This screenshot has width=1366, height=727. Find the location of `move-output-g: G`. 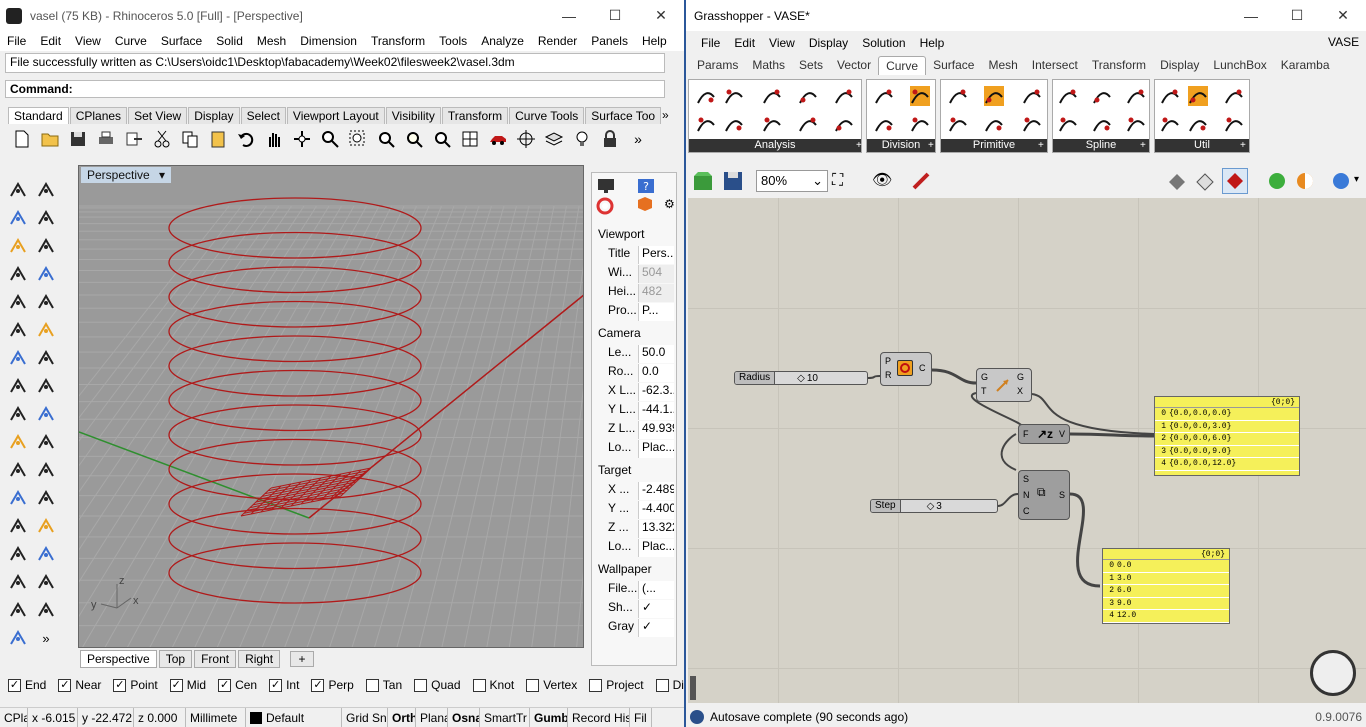

move-output-g: G is located at coordinates (1020, 377).